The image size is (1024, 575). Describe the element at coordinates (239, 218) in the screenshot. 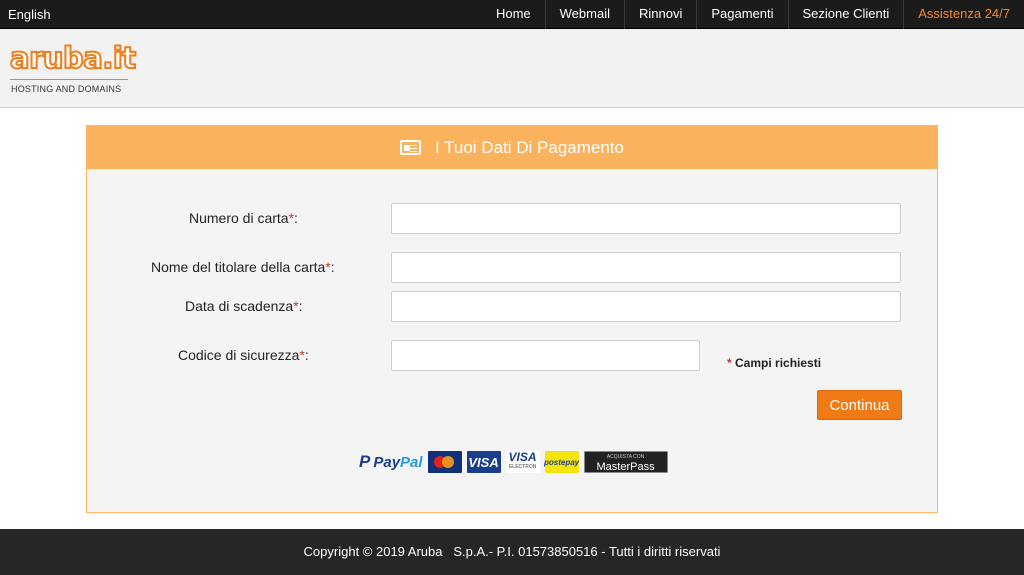

I see `card-number-label-text: Numero di carta` at that location.